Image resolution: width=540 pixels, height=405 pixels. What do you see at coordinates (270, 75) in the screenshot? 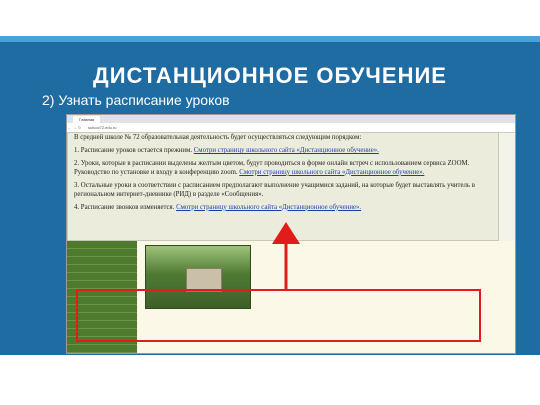
I see `slide-title: ДИСТАНЦИОННОЕ ОБУЧЕНИЕ` at bounding box center [270, 75].